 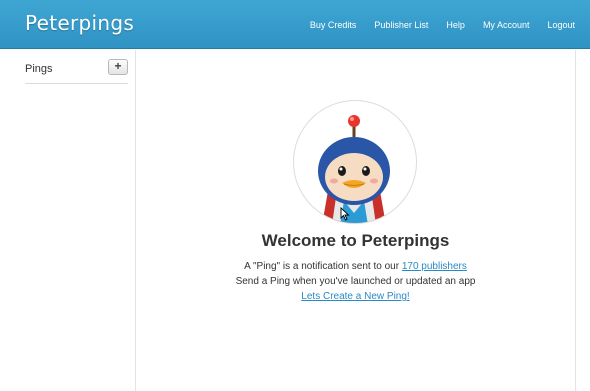 I want to click on nav-help: Help, so click(x=455, y=25).